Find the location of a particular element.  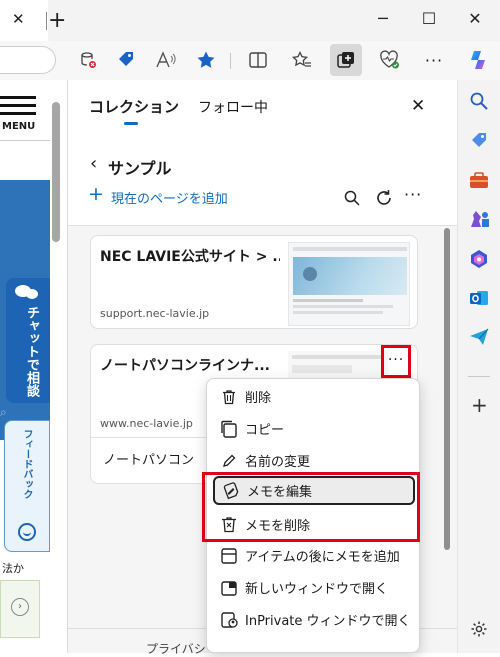

page-scrollbar-thumb is located at coordinates (56, 172).